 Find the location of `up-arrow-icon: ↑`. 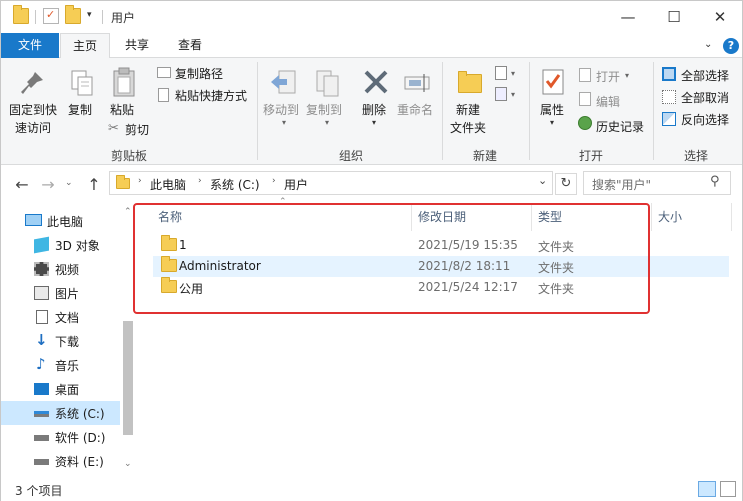

up-arrow-icon: ↑ is located at coordinates (94, 184).